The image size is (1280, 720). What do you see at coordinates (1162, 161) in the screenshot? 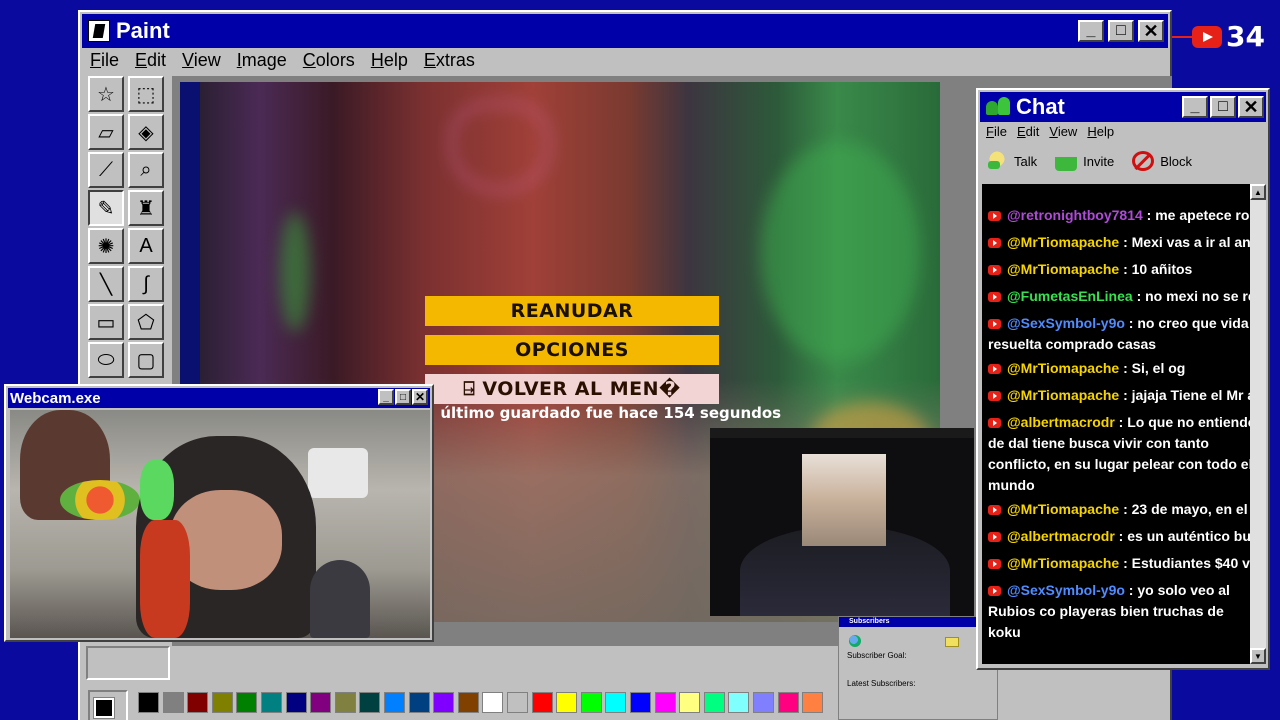
I see `block-button: Block` at bounding box center [1162, 161].